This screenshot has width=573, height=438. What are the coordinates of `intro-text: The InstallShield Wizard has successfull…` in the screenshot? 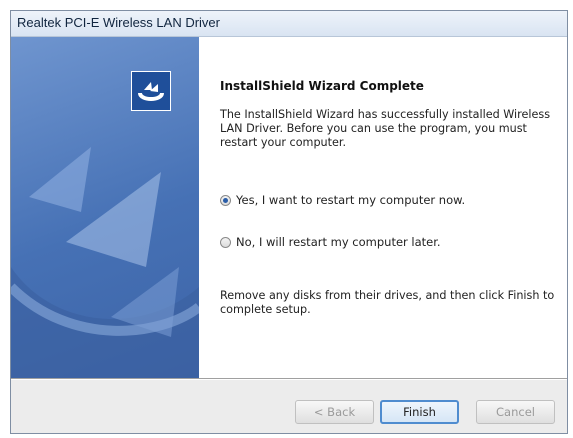 It's located at (385, 128).